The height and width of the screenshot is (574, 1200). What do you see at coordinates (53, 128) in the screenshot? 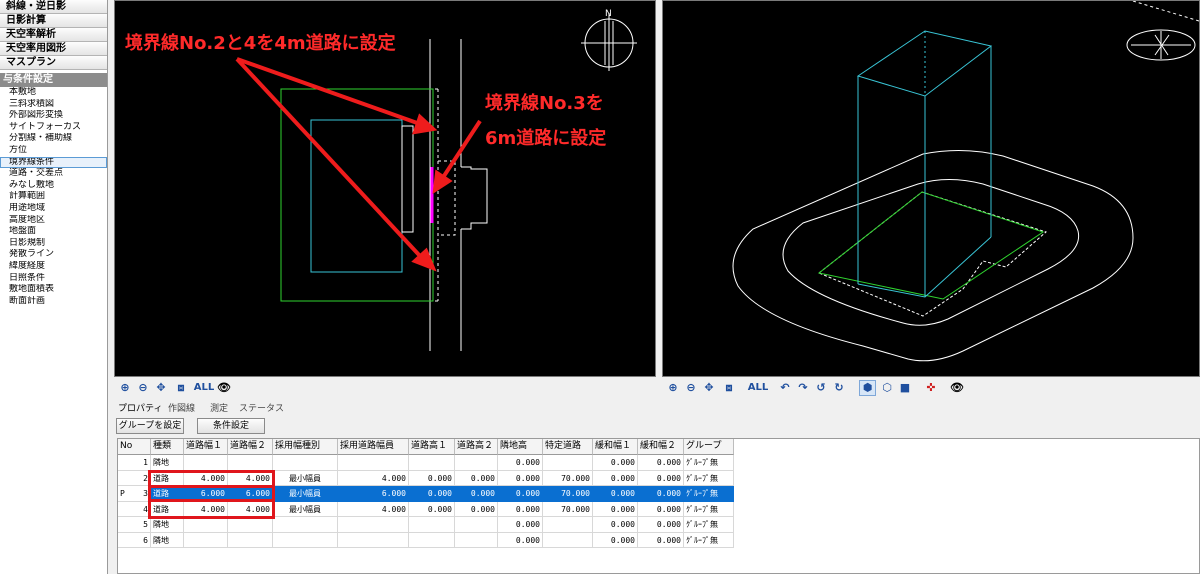
I see `menu-item: サイトフォーカス` at bounding box center [53, 128].